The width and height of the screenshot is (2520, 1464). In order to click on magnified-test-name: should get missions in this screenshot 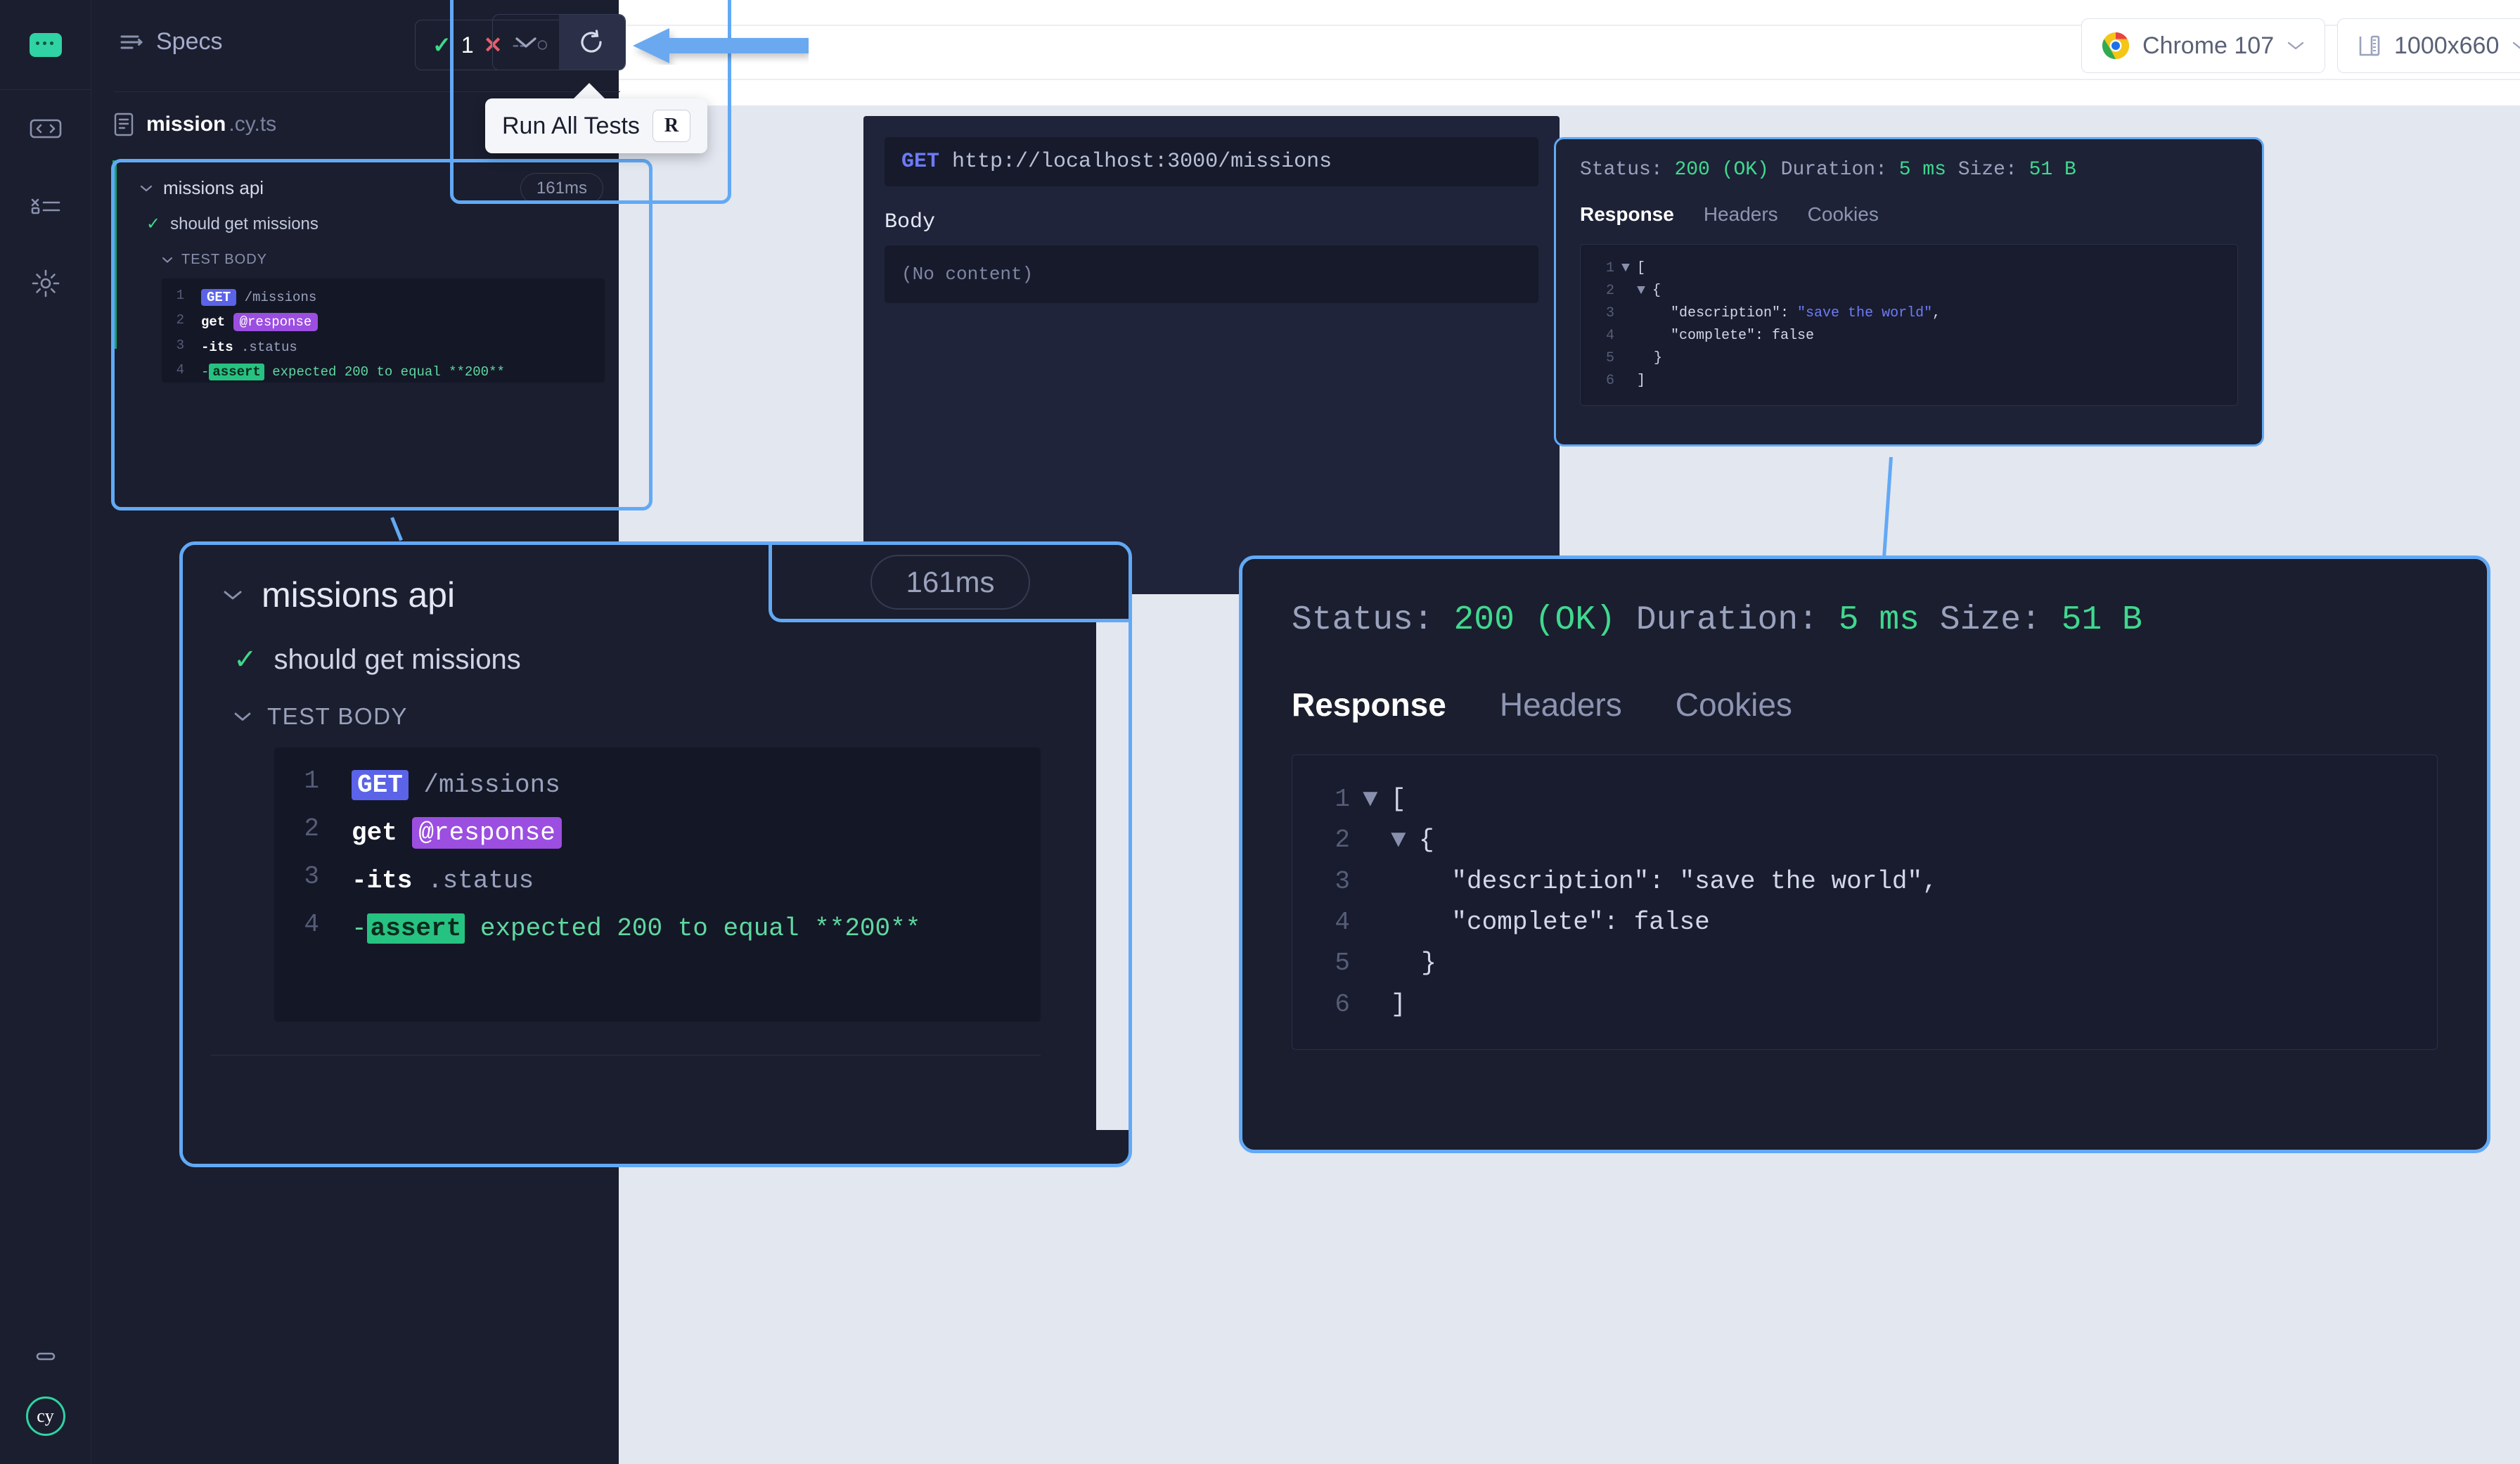, I will do `click(397, 659)`.